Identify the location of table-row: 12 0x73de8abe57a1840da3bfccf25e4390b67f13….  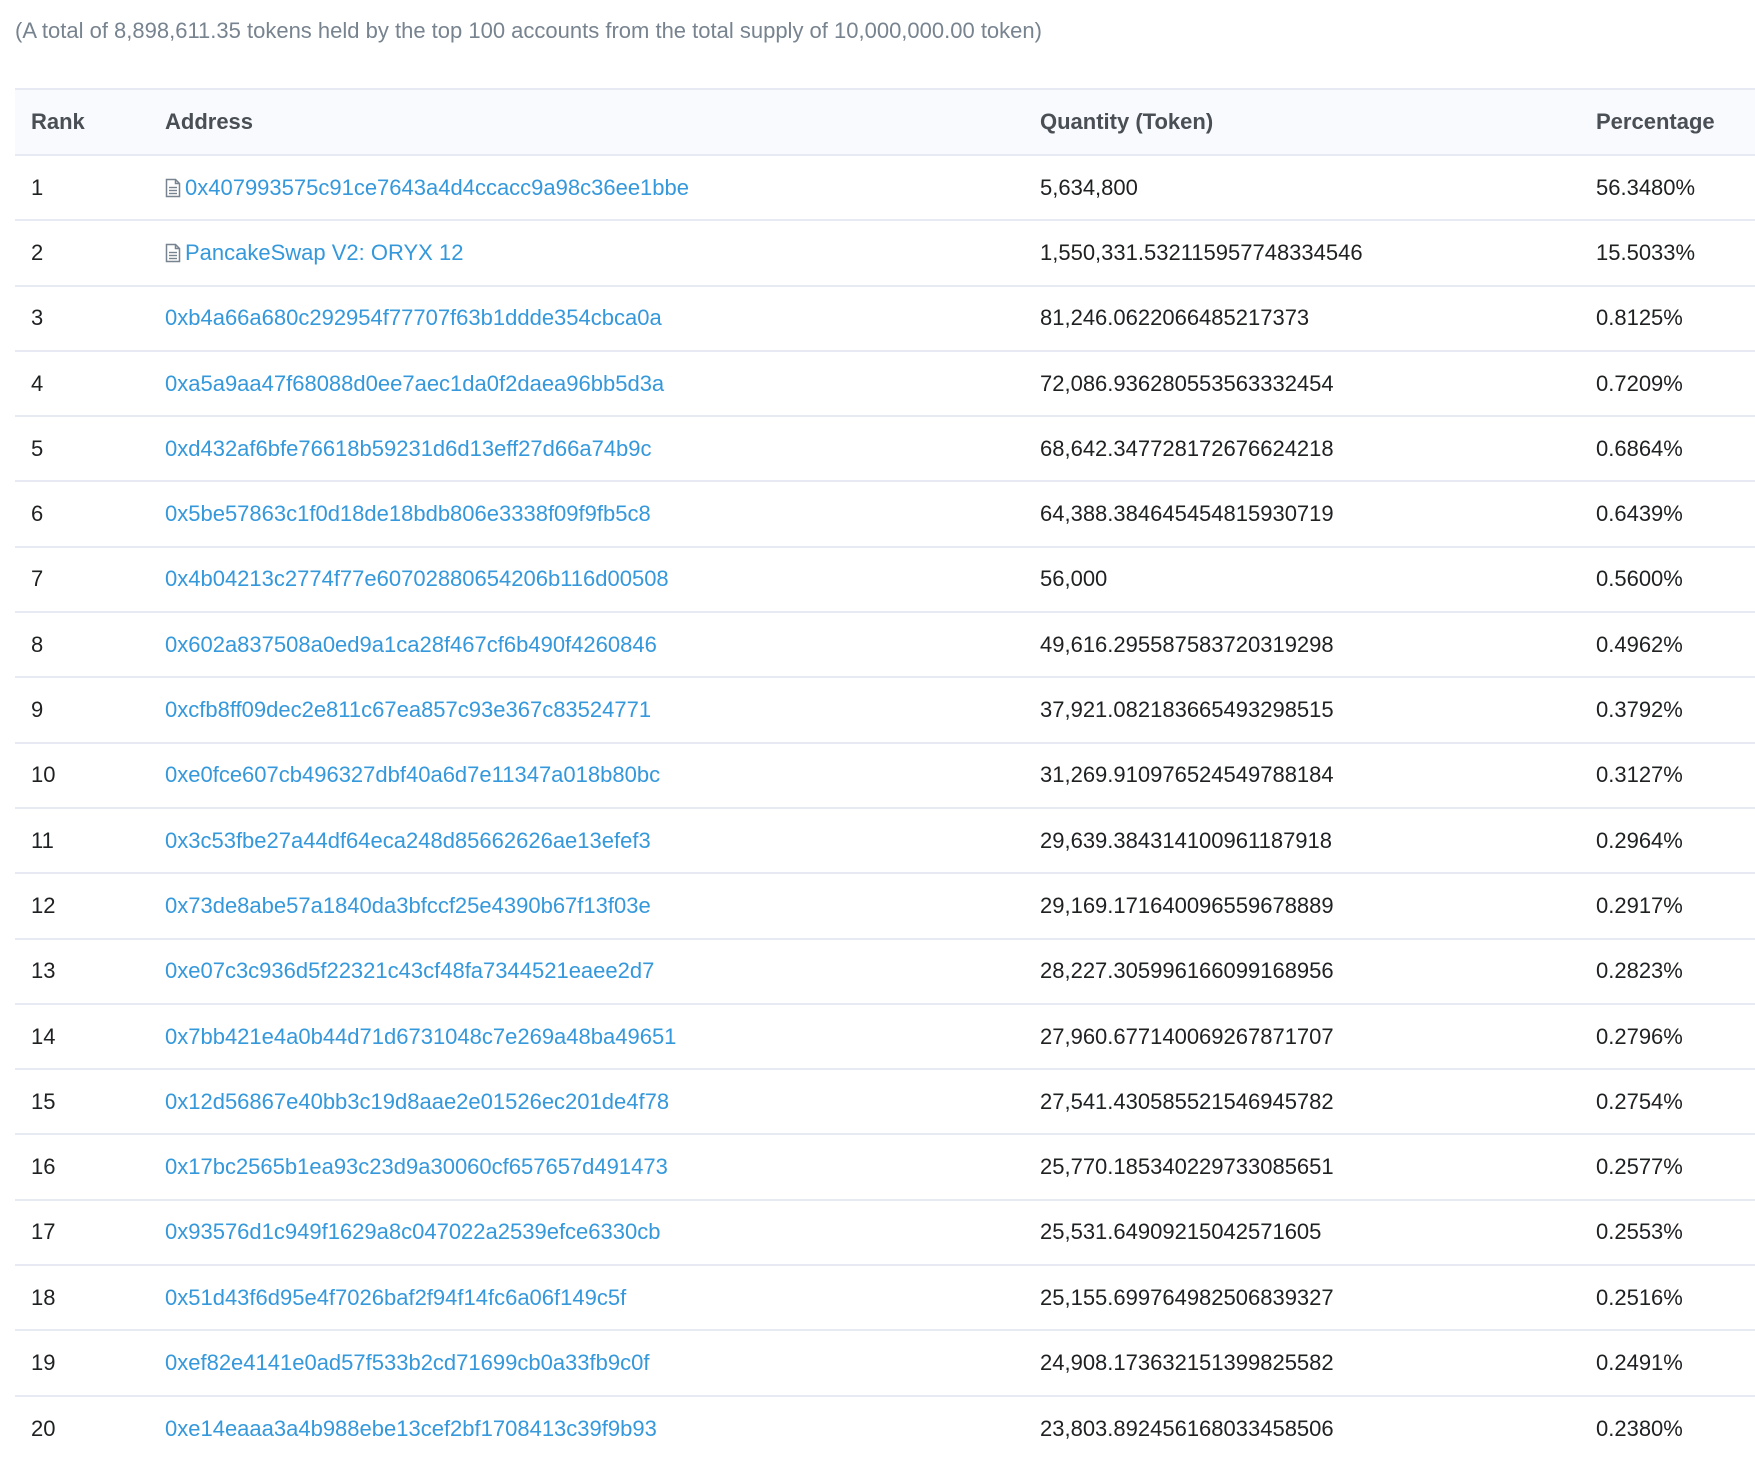
(885, 906).